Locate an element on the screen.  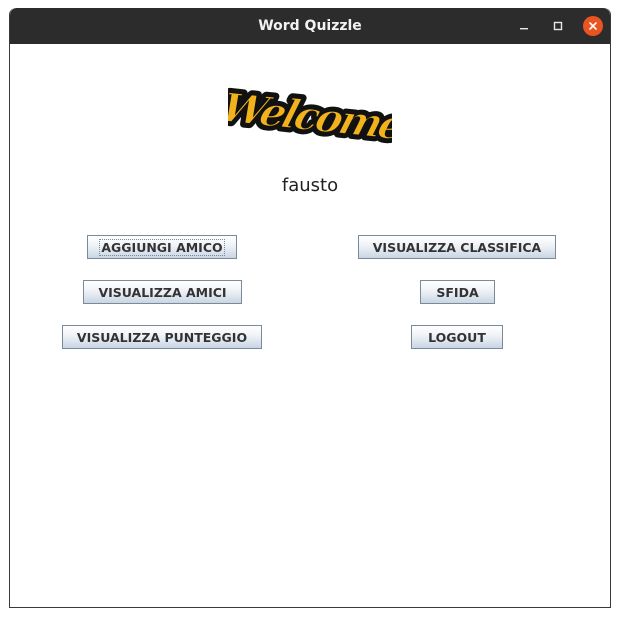
close-button is located at coordinates (593, 26).